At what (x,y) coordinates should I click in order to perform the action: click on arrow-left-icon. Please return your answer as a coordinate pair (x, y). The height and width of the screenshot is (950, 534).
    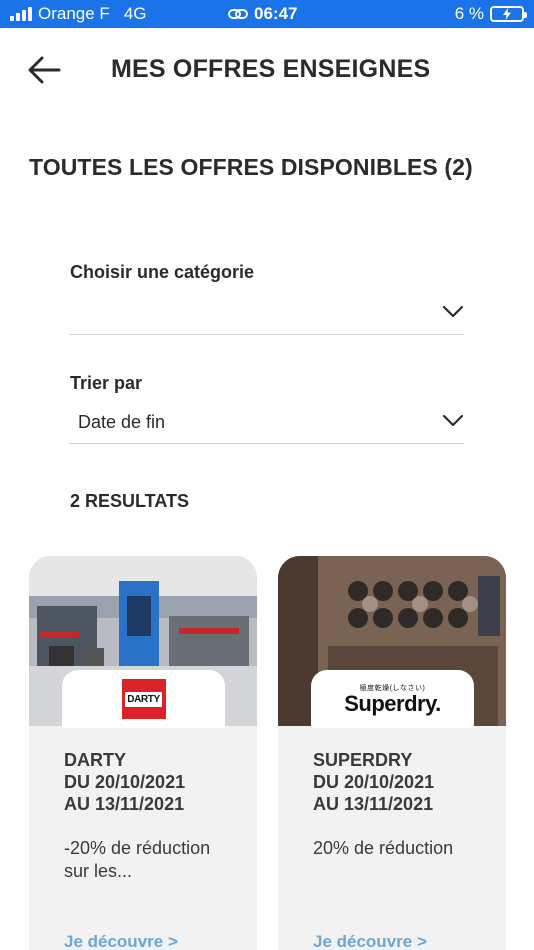
    Looking at the image, I should click on (44, 70).